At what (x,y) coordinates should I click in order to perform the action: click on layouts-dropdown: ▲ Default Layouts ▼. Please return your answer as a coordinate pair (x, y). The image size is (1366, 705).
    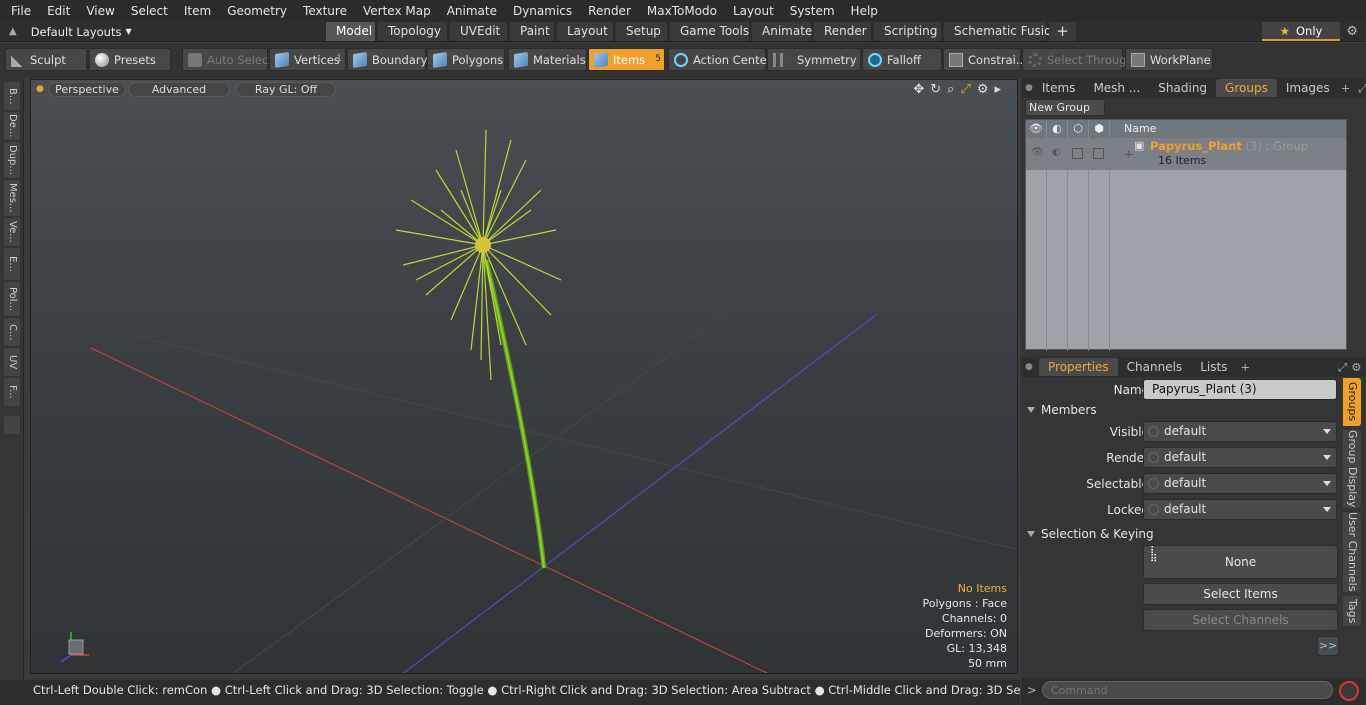
    Looking at the image, I should click on (85, 31).